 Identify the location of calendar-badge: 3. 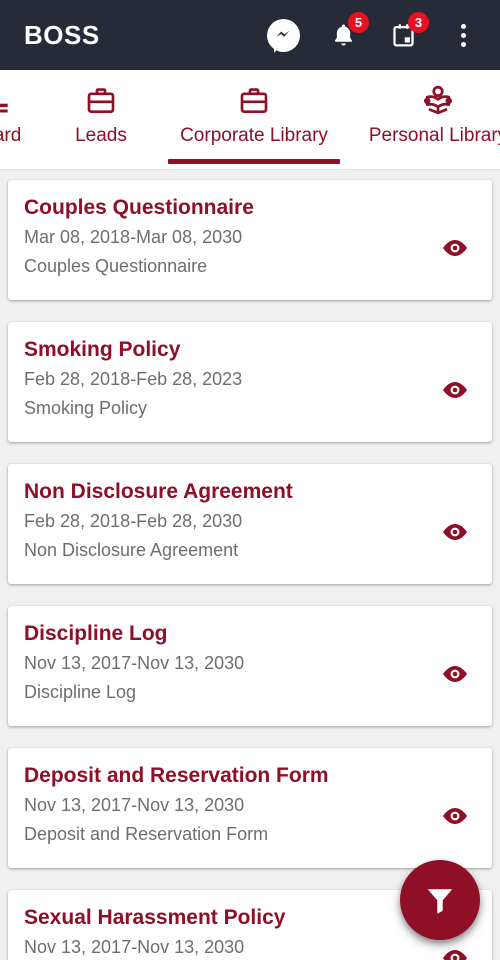
(418, 22).